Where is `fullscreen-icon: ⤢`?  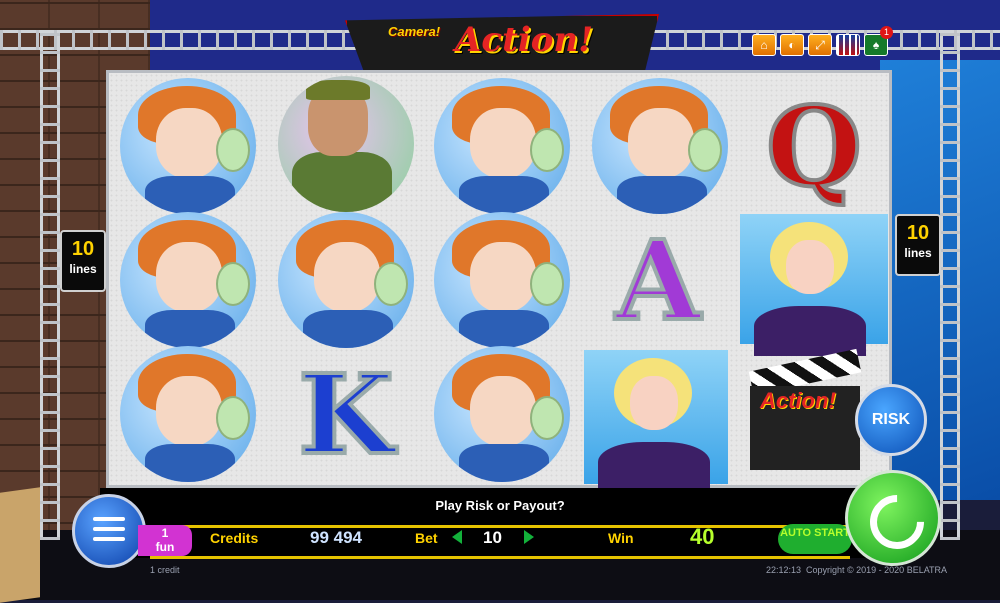 fullscreen-icon: ⤢ is located at coordinates (820, 45).